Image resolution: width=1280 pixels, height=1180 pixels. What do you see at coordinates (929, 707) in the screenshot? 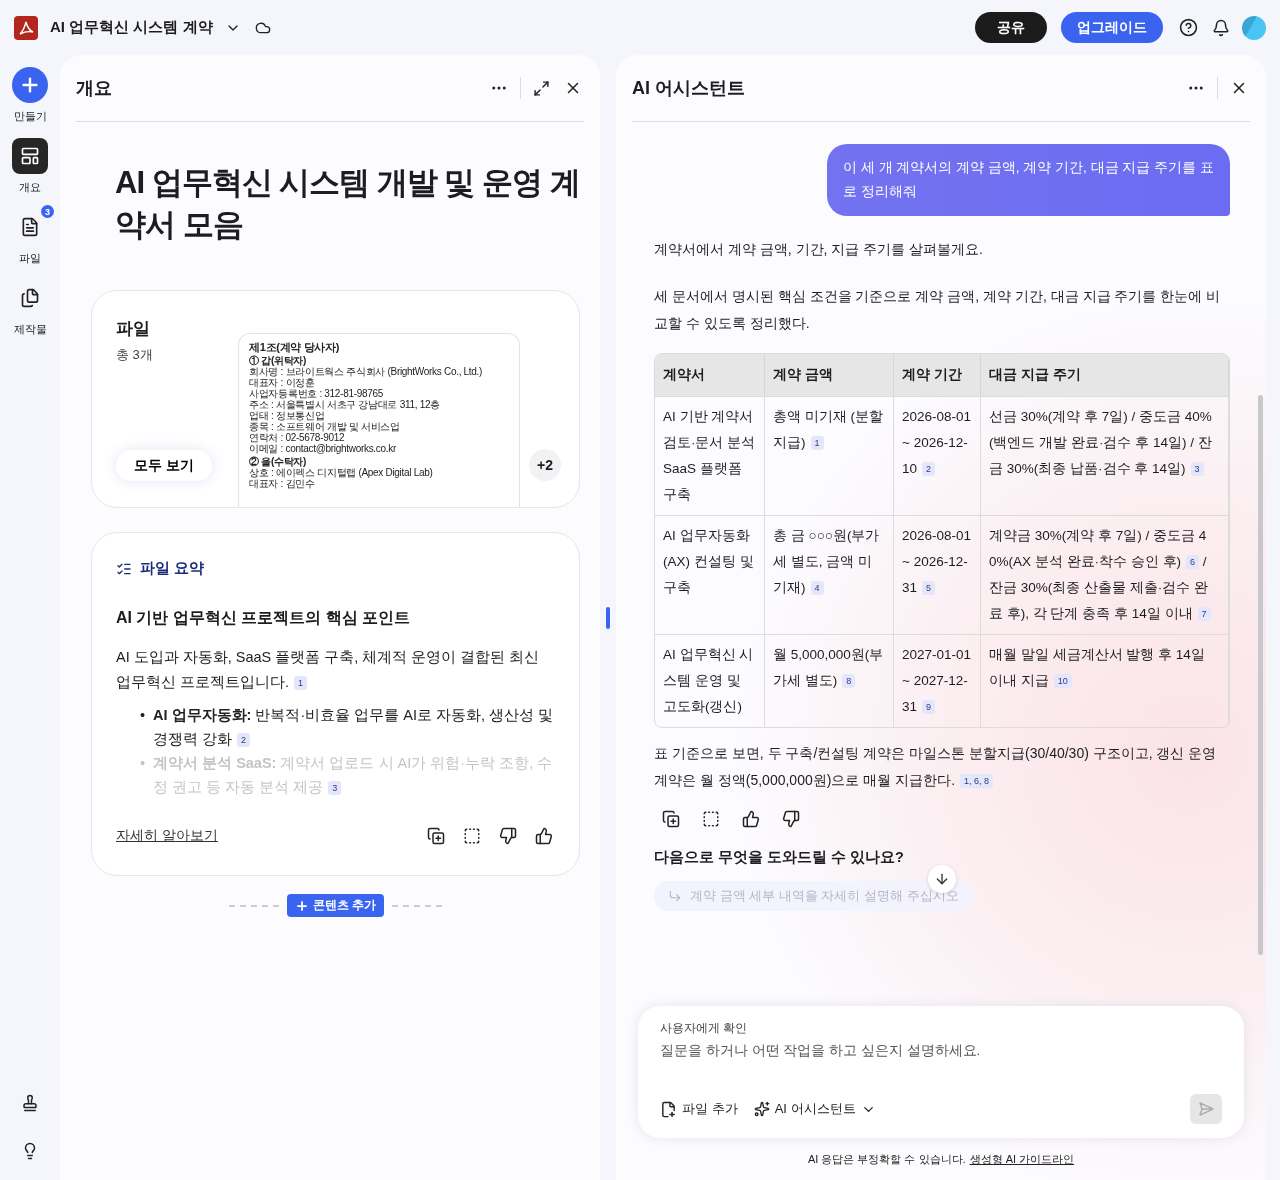
I see `citation-chip: 9` at bounding box center [929, 707].